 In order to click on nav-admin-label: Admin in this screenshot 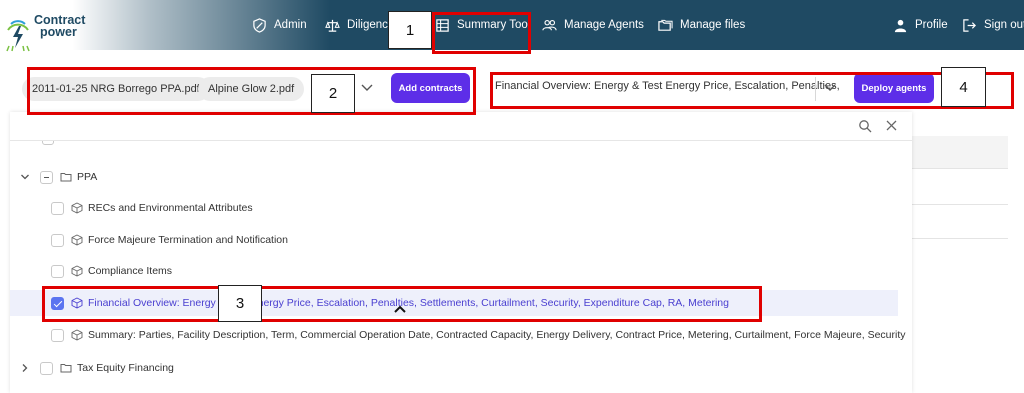, I will do `click(290, 25)`.